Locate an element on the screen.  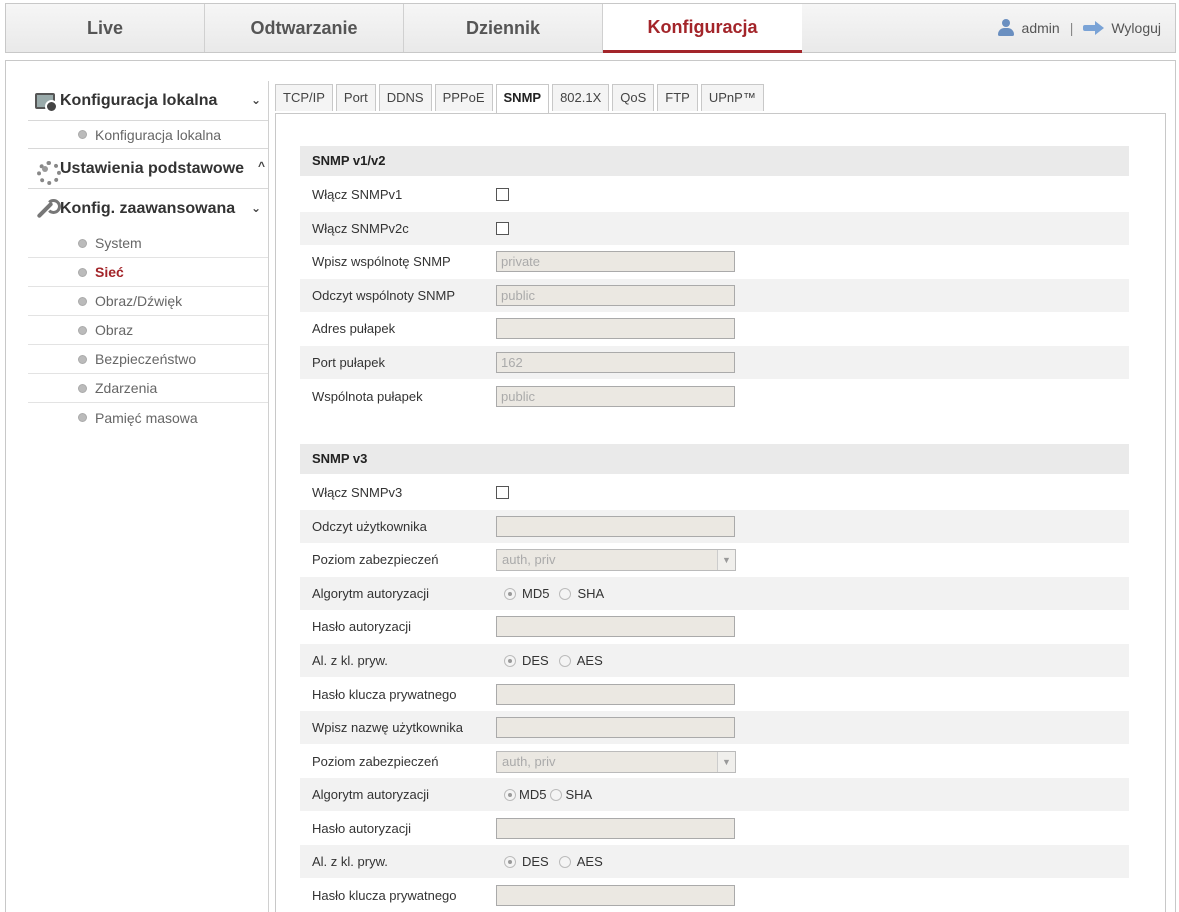
read-md5-option: MD5 is located at coordinates (526, 593).